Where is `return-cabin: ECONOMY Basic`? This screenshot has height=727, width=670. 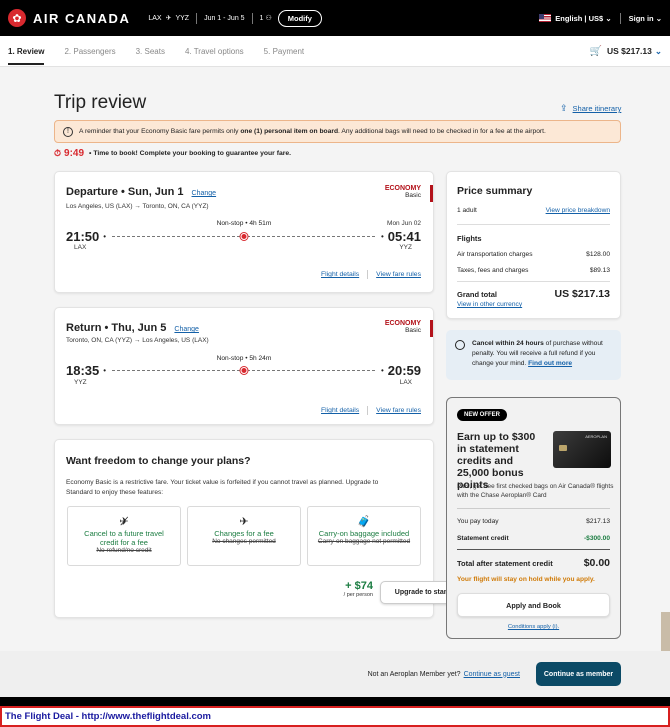
return-cabin: ECONOMY Basic is located at coordinates (403, 327).